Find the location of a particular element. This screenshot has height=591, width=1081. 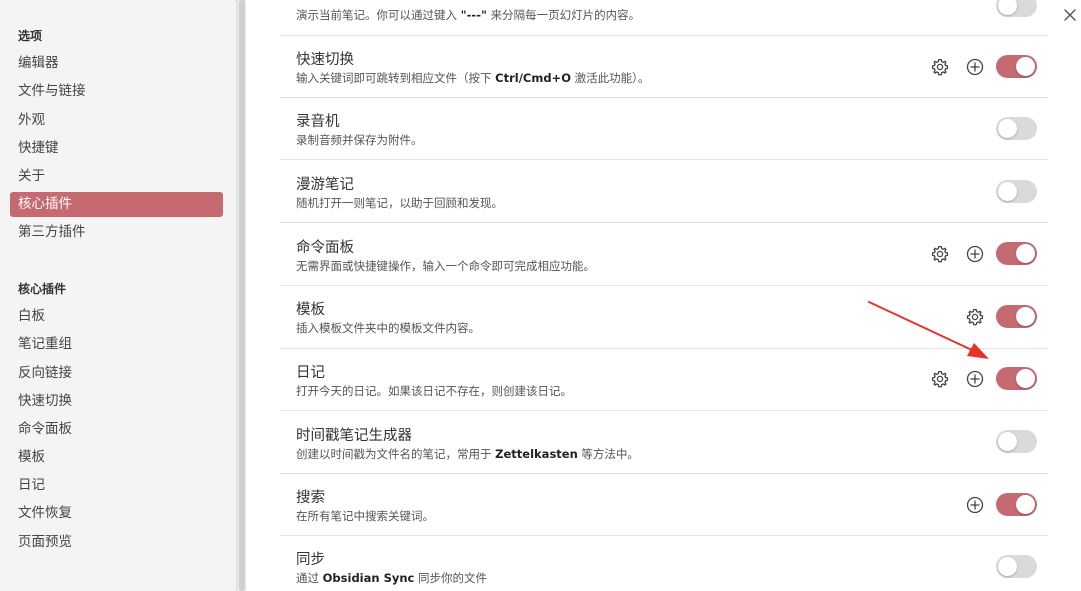

plugin-toggle-audio-recorder is located at coordinates (1016, 128).